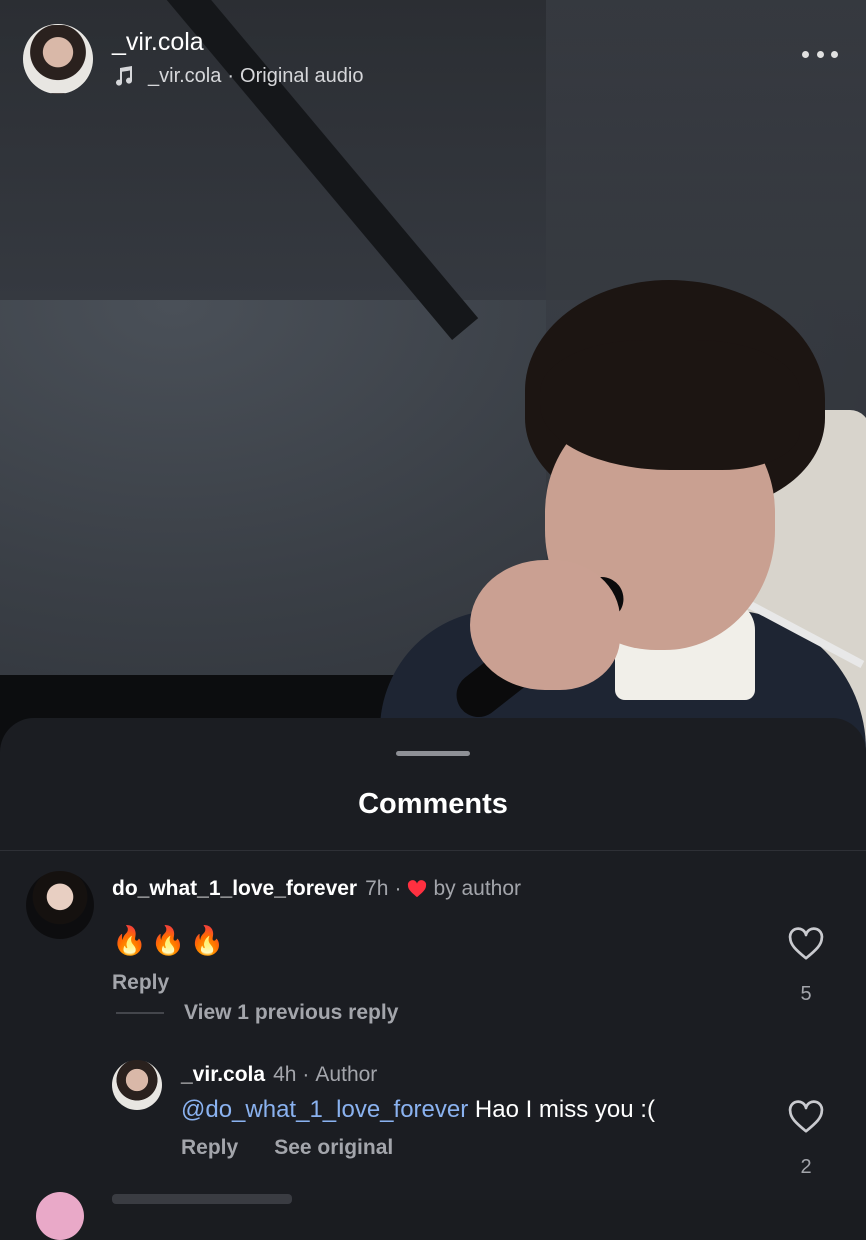 This screenshot has height=1240, width=866. What do you see at coordinates (302, 75) in the screenshot?
I see `audio-title: Original audio` at bounding box center [302, 75].